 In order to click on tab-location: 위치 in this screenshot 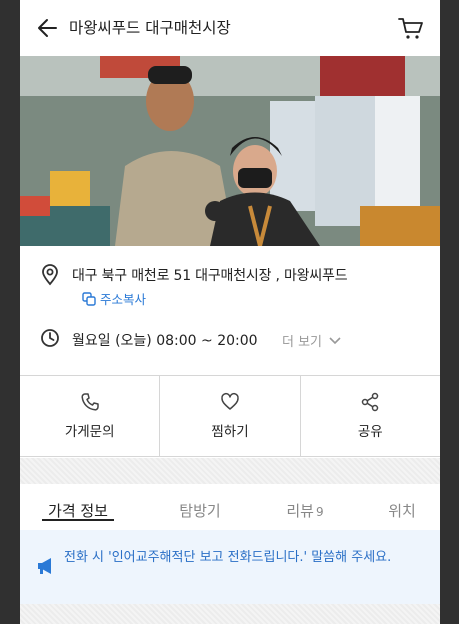, I will do `click(402, 503)`.